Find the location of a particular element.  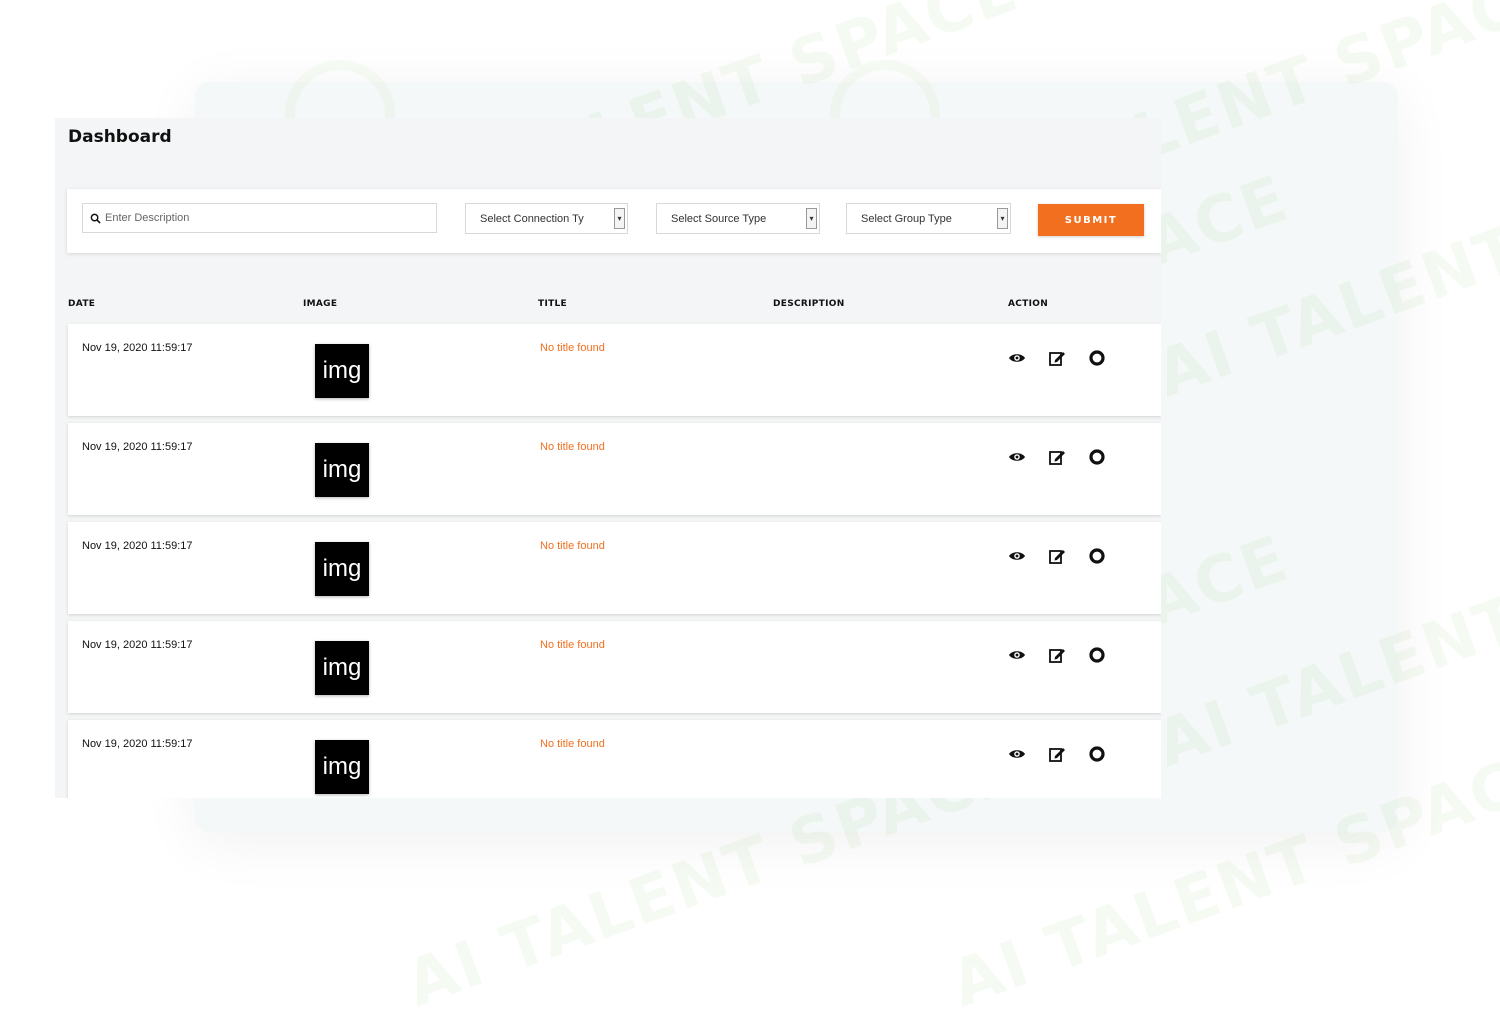

connection-type-select: Select Connection Ty ▾ is located at coordinates (546, 218).